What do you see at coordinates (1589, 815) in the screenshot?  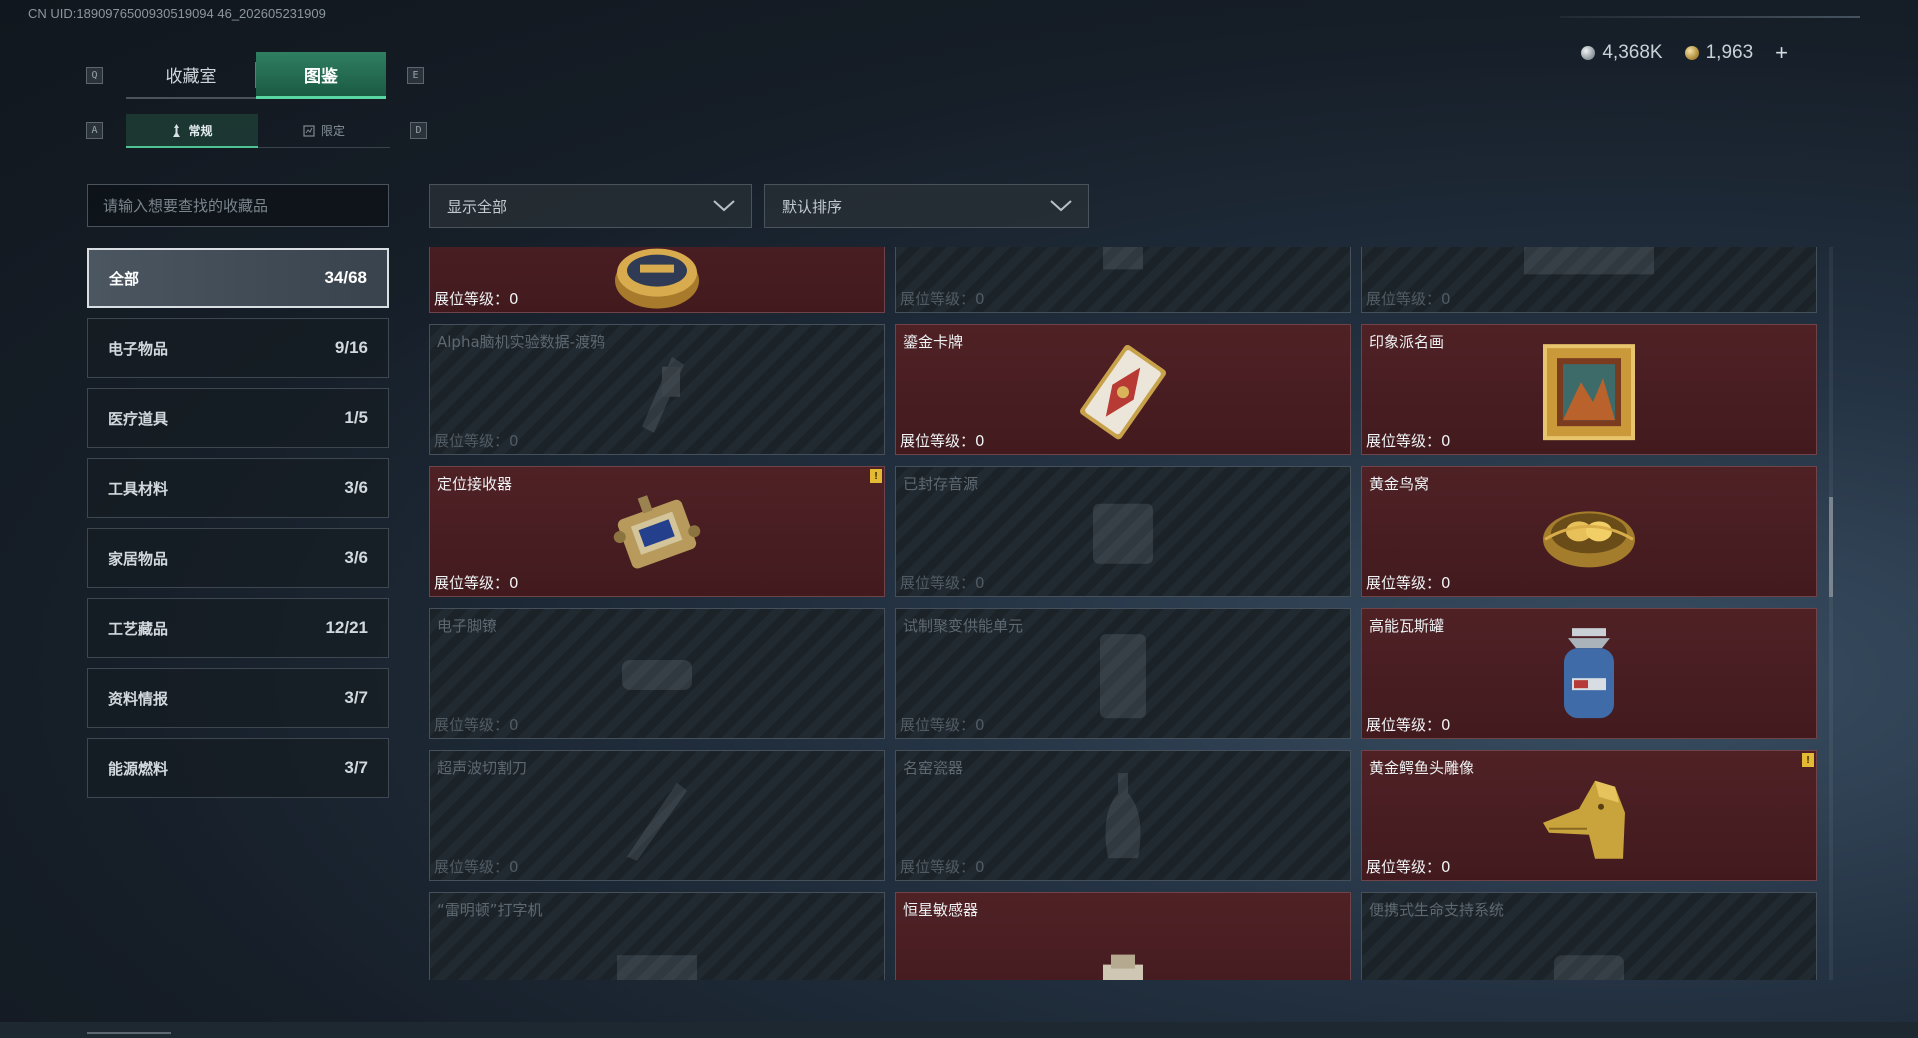 I see `collection-card: 黄金鳄鱼头雕像 ! 展位等级：0` at bounding box center [1589, 815].